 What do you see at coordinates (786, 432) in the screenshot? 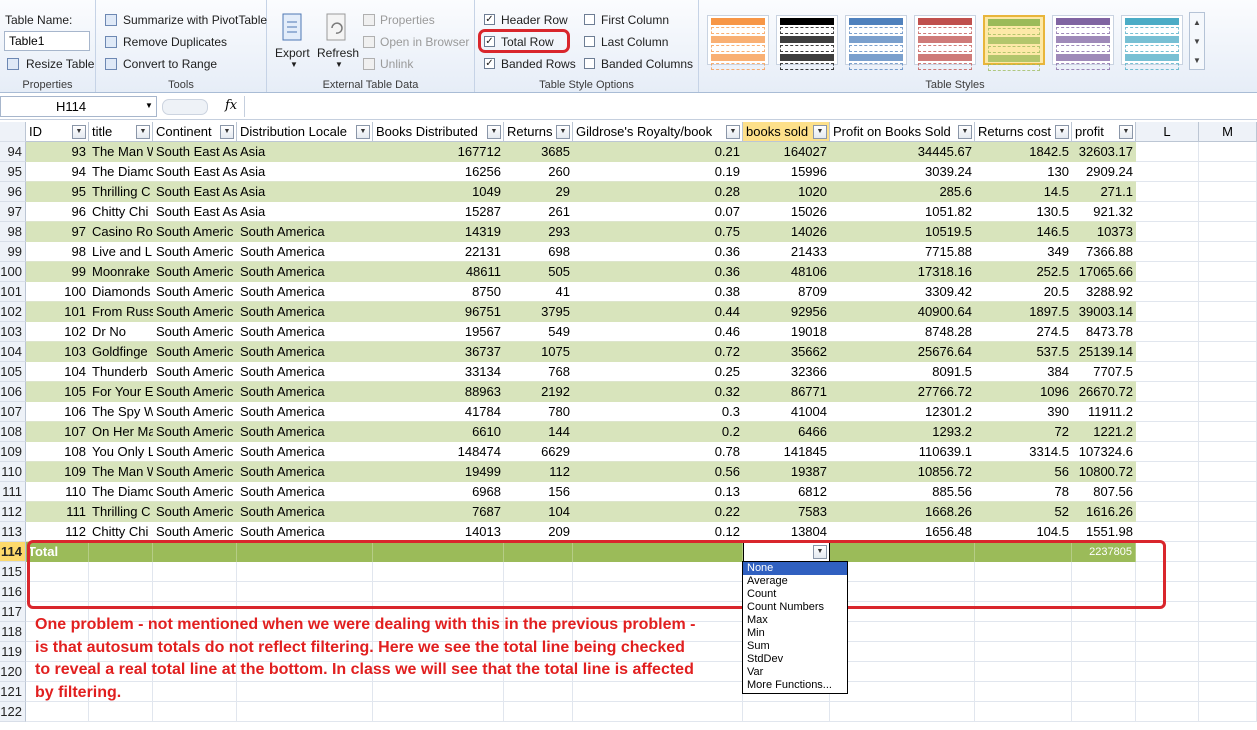
I see `table-cell: 6466` at bounding box center [786, 432].